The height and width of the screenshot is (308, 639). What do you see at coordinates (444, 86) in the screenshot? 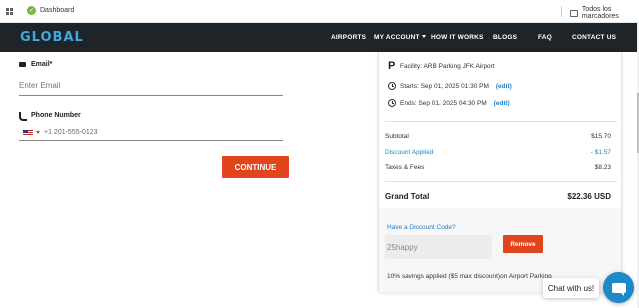
I see `start-text: Starts: Sep 01, 2025 01:30 PM` at bounding box center [444, 86].